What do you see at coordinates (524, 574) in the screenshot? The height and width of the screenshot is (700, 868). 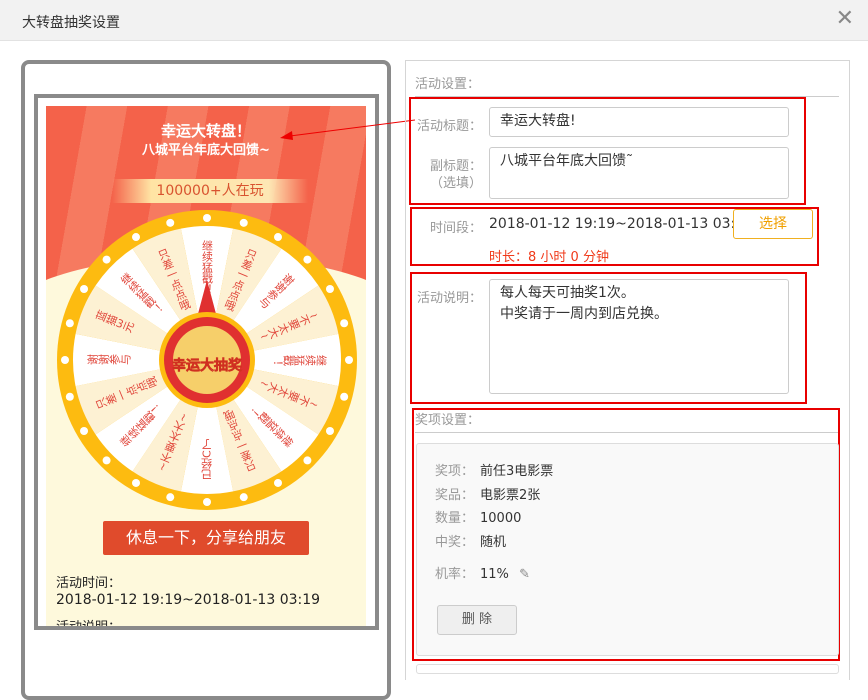 I see `edit-pencil-icon: ✎` at bounding box center [524, 574].